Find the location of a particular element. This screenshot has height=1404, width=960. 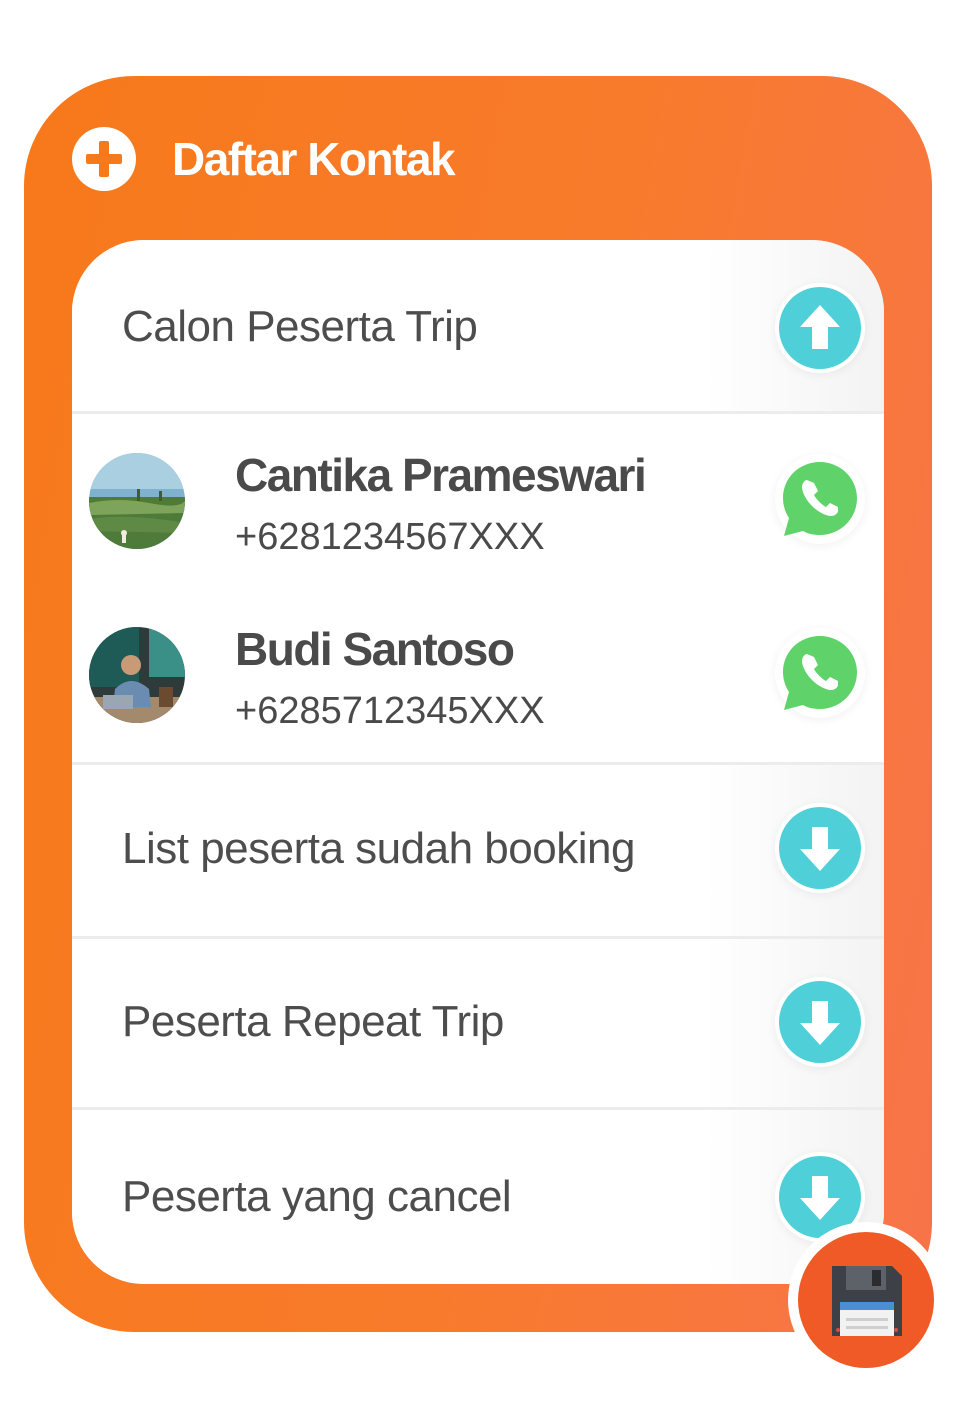

contact-phone: +6285712345XXX is located at coordinates (390, 711).